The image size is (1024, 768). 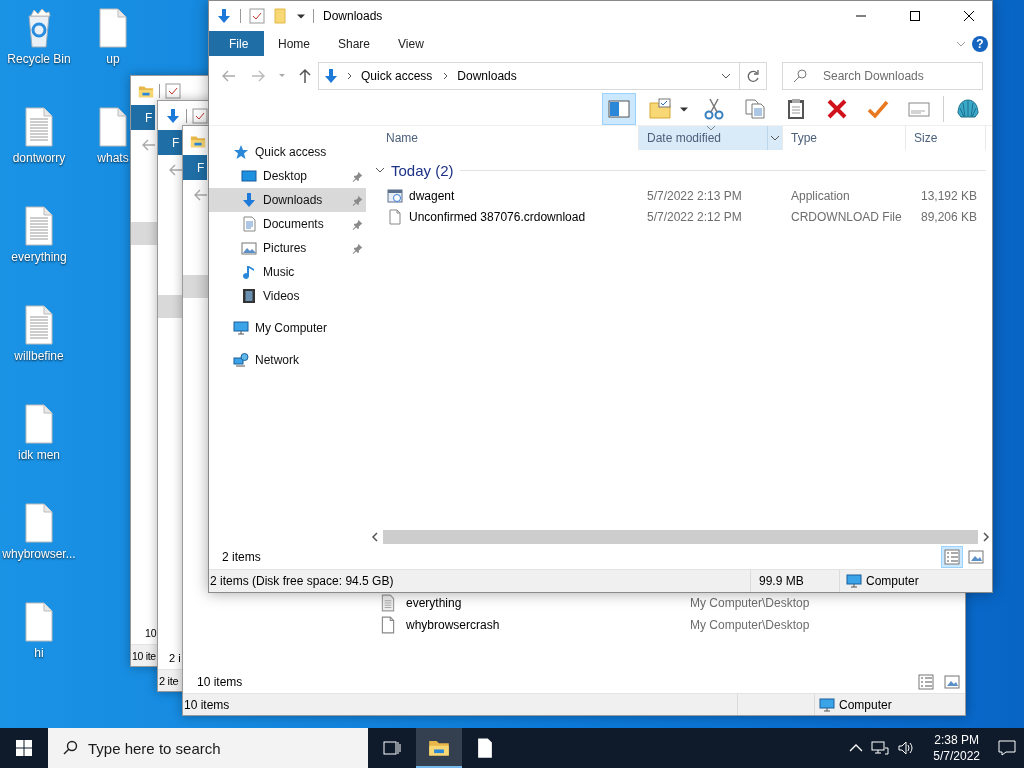 What do you see at coordinates (395, 195) in the screenshot?
I see `application-icon` at bounding box center [395, 195].